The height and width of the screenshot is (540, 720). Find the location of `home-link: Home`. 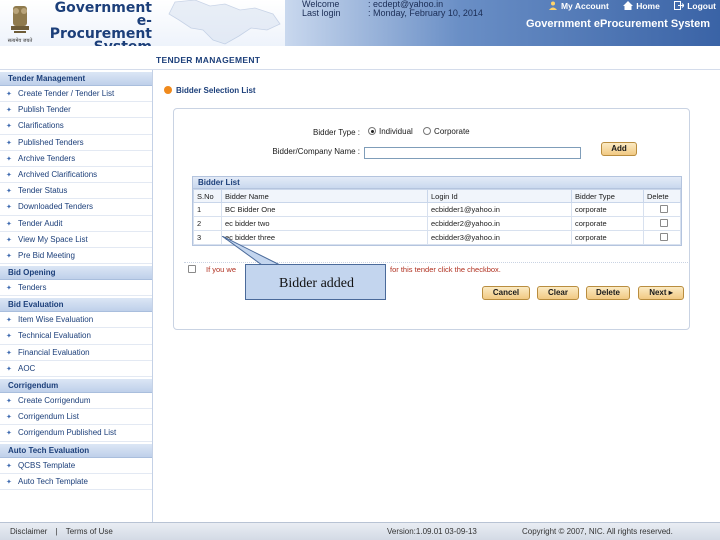

home-link: Home is located at coordinates (642, 6).